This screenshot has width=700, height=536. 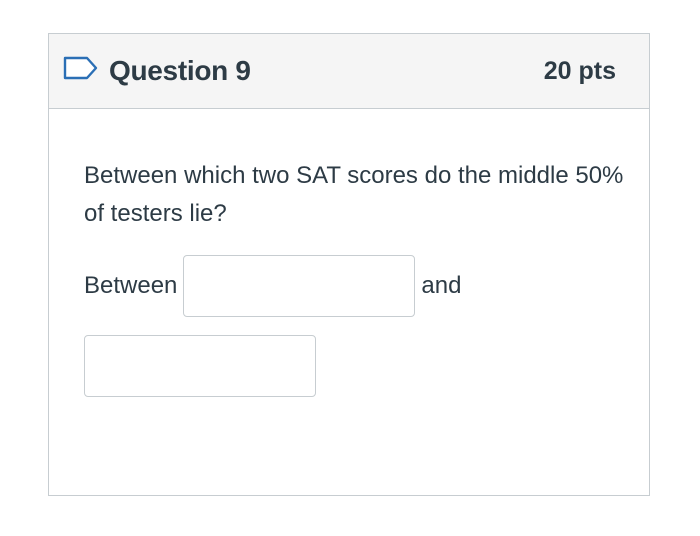 What do you see at coordinates (180, 70) in the screenshot?
I see `question-title: Question 9` at bounding box center [180, 70].